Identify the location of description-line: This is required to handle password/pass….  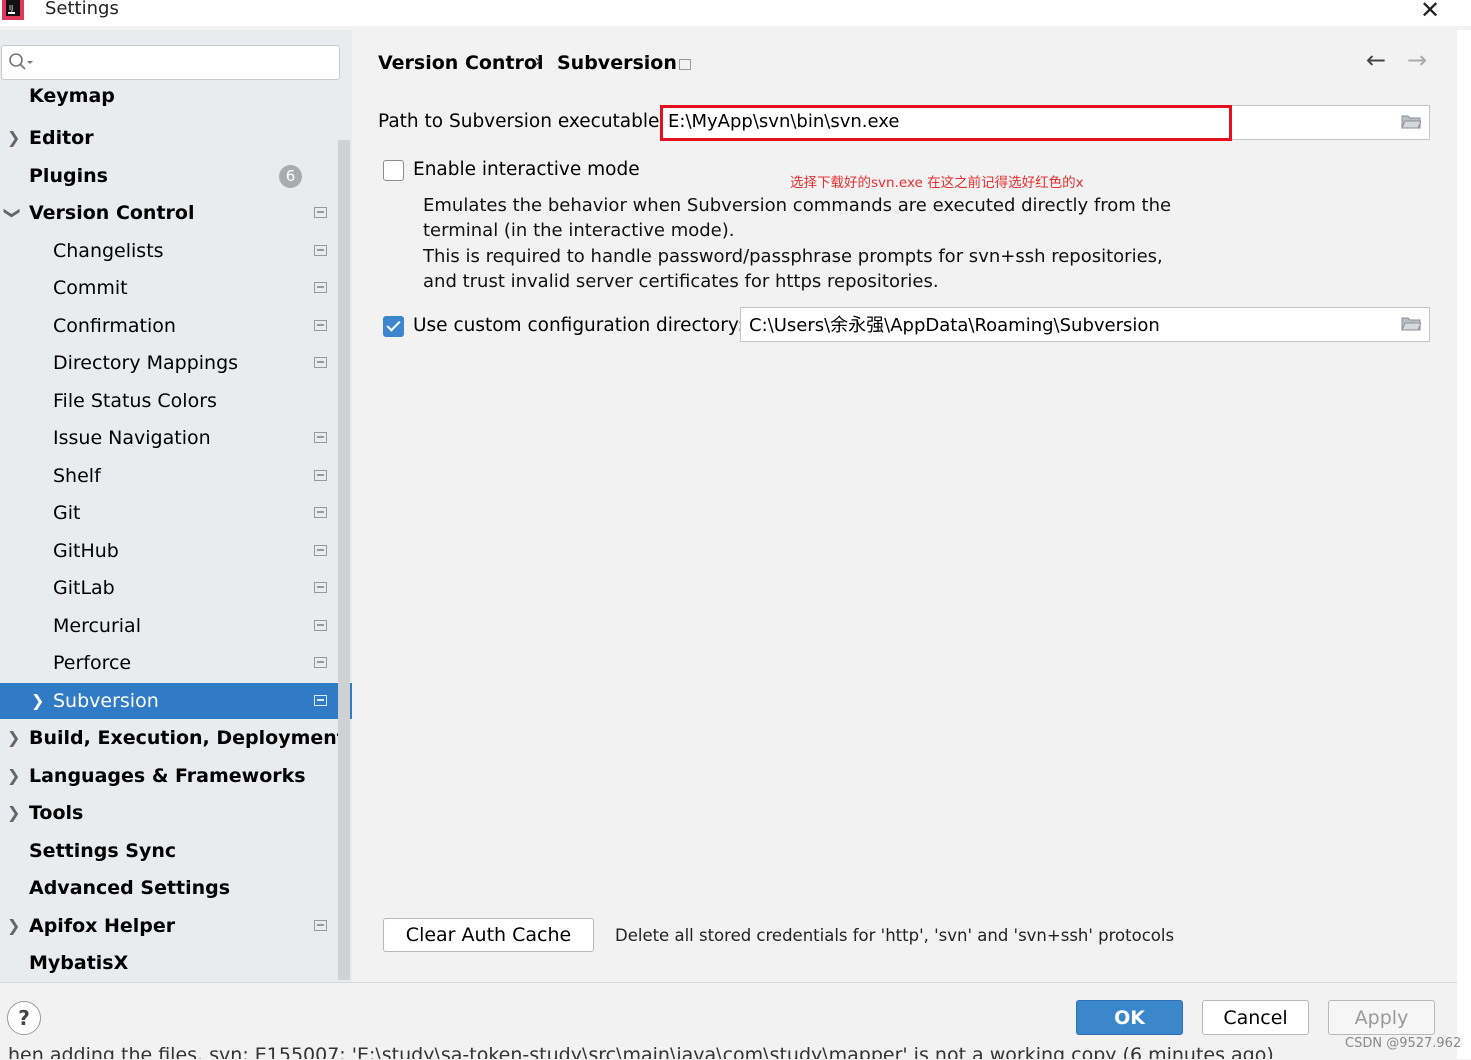
(793, 256).